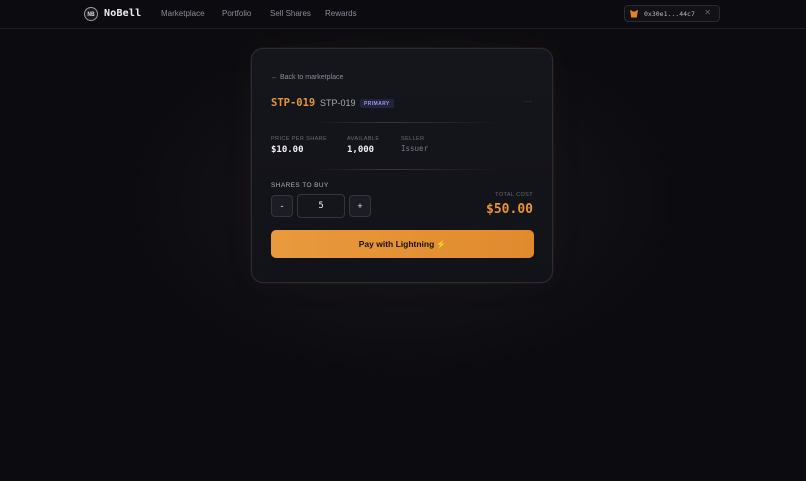 Image resolution: width=806 pixels, height=481 pixels. What do you see at coordinates (282, 206) in the screenshot?
I see `decrement-button: -` at bounding box center [282, 206].